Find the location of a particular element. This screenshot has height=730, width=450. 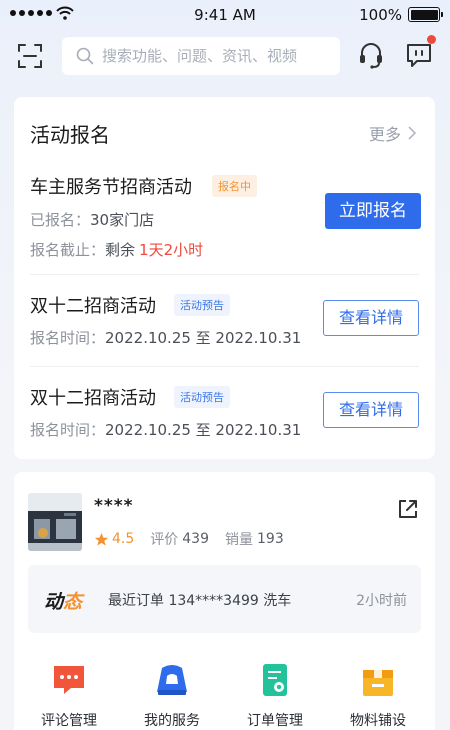

menu-item-materials: 物料铺设 is located at coordinates (378, 692).